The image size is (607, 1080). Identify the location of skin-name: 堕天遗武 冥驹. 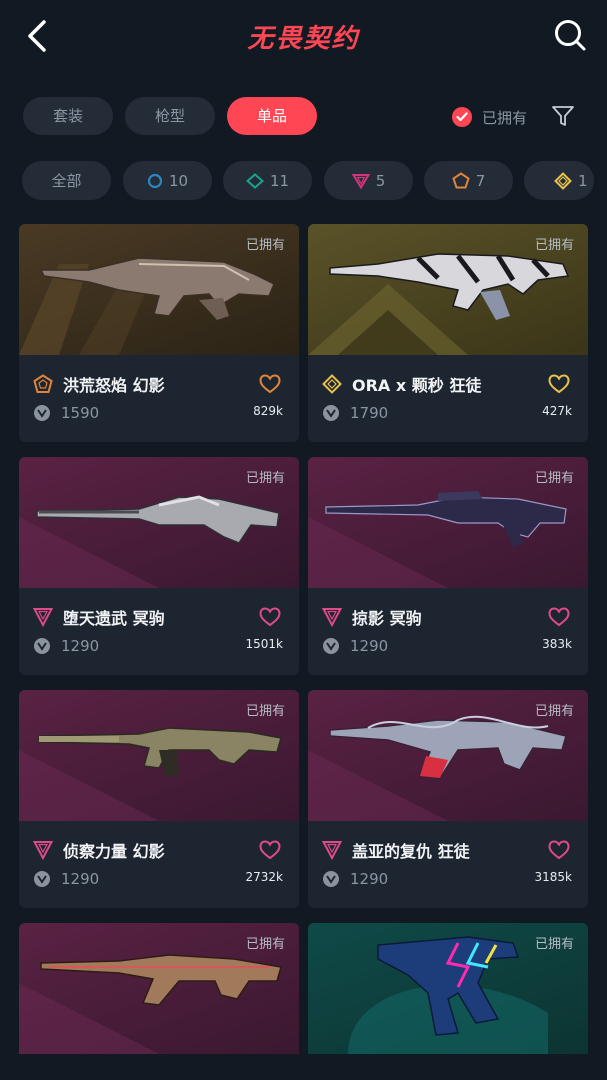
(114, 618).